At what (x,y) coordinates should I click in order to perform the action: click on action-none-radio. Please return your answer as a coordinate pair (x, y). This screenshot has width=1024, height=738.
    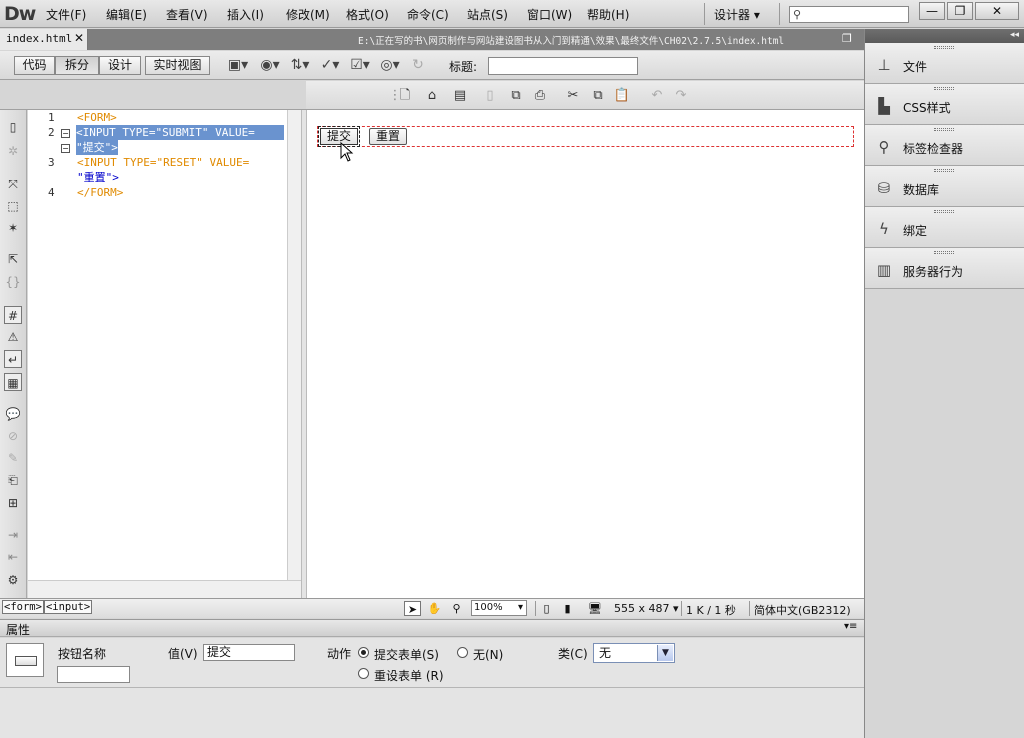
    Looking at the image, I should click on (462, 652).